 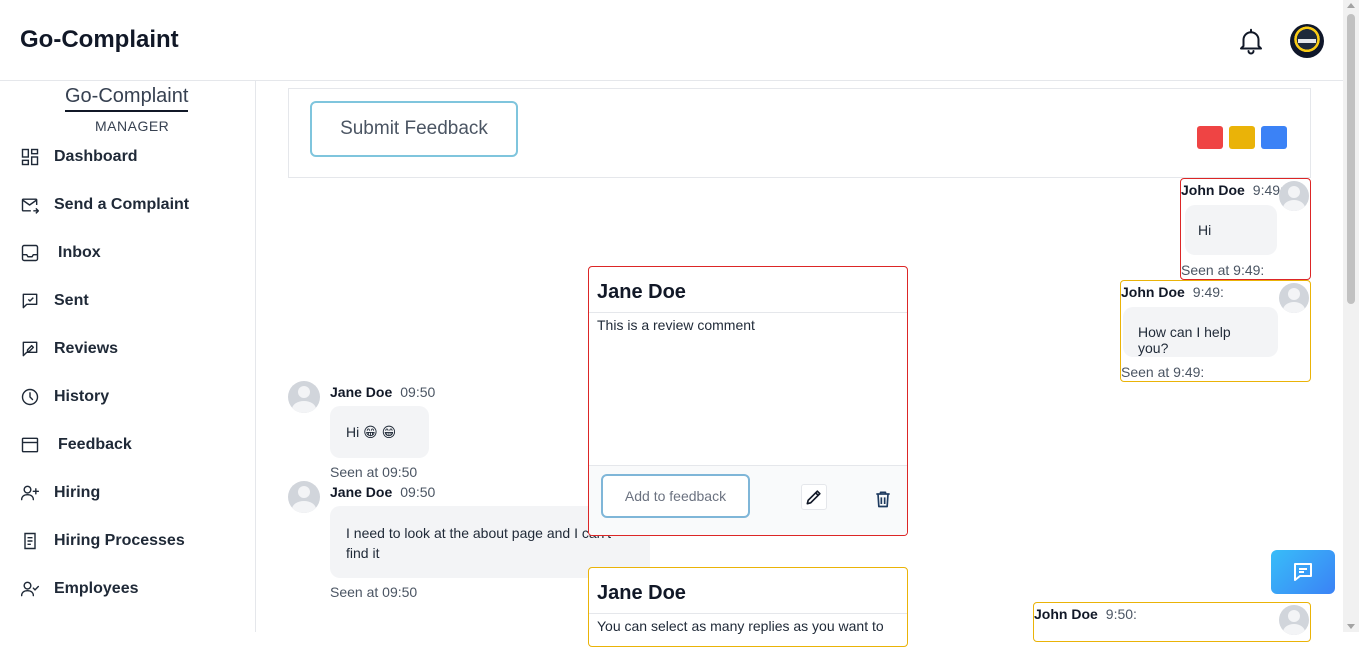 I want to click on sidebar-item-hiring-processes: Hiring Processes, so click(x=102, y=541).